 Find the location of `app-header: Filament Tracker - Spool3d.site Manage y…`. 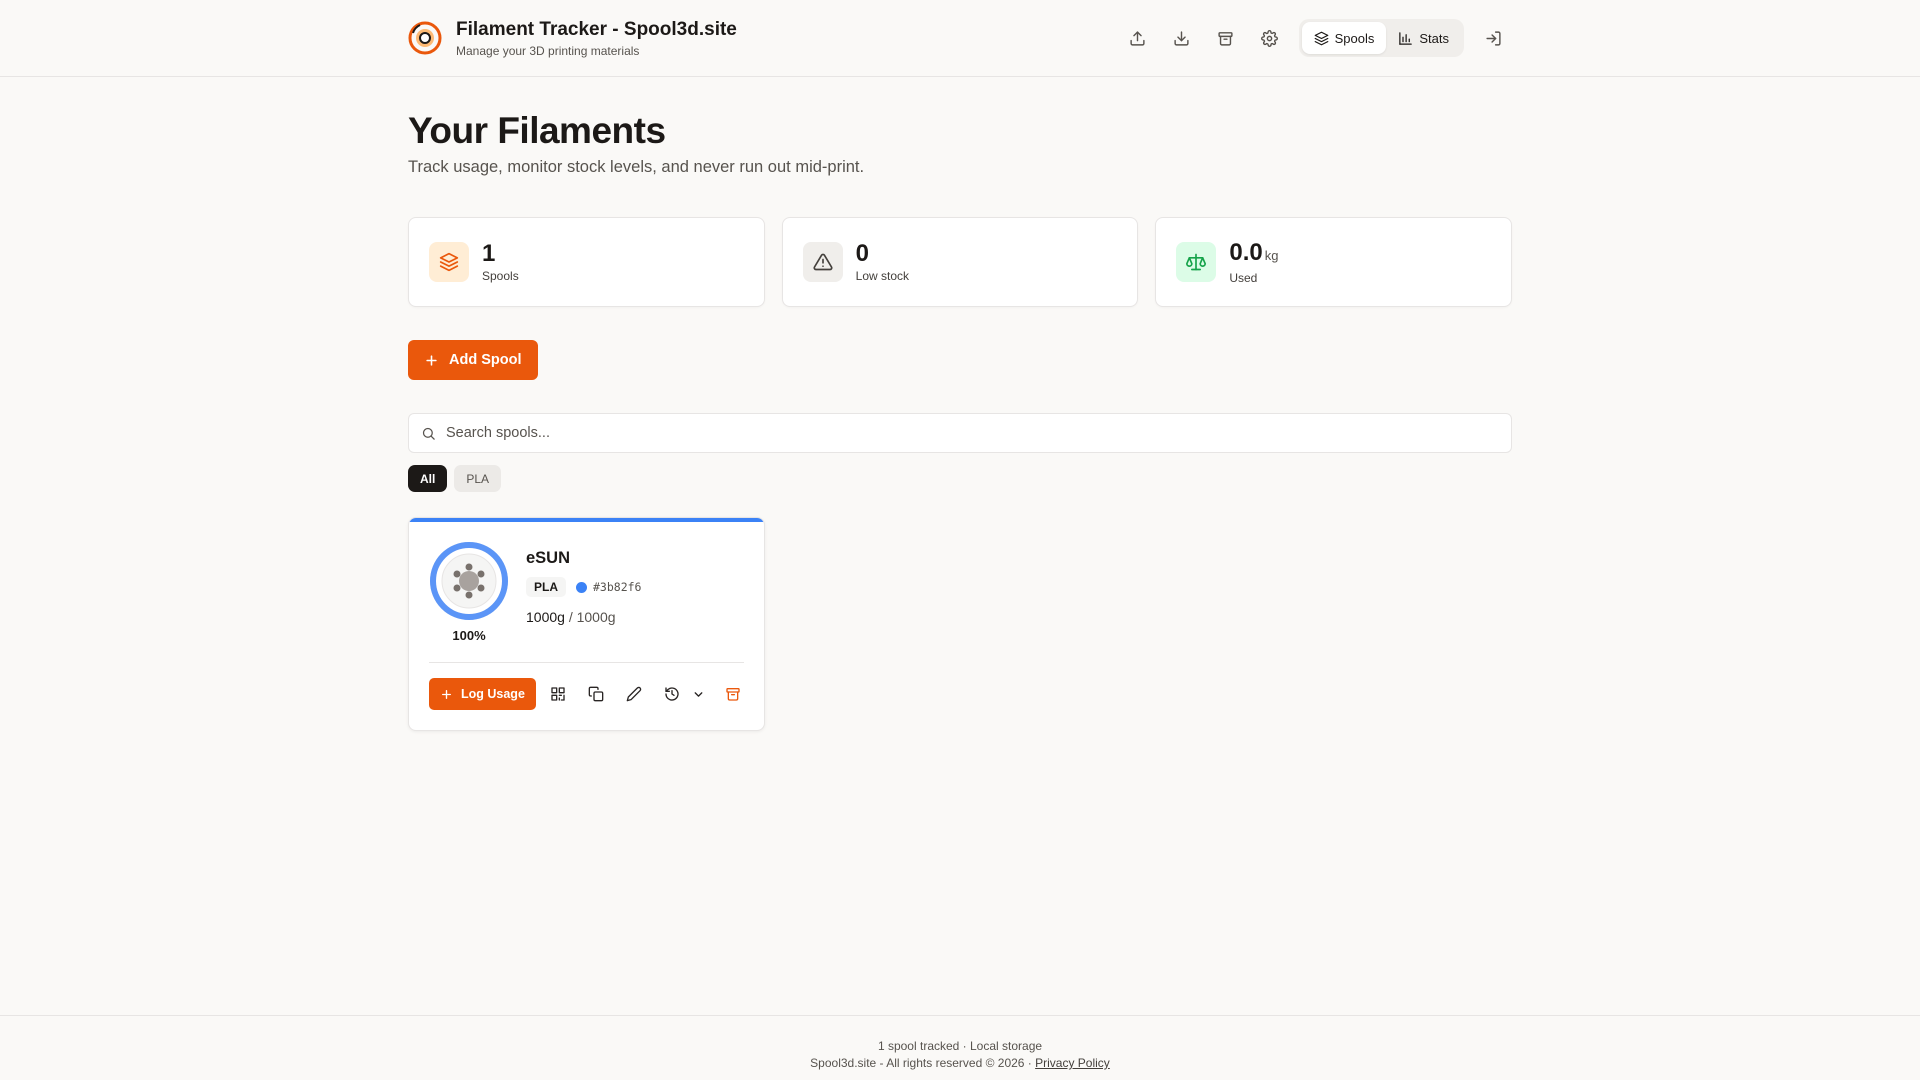

app-header: Filament Tracker - Spool3d.site Manage y… is located at coordinates (960, 38).